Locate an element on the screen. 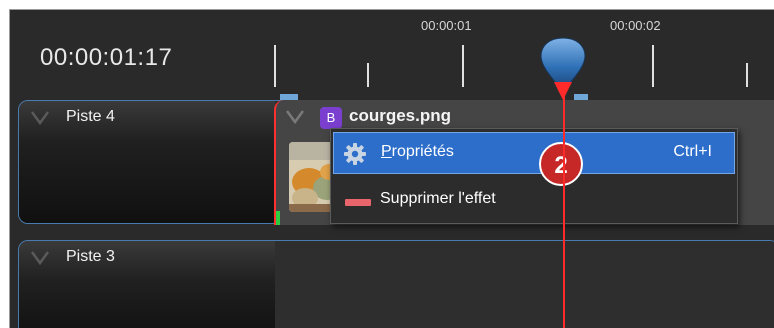  track-name: Piste 4 is located at coordinates (90, 116).